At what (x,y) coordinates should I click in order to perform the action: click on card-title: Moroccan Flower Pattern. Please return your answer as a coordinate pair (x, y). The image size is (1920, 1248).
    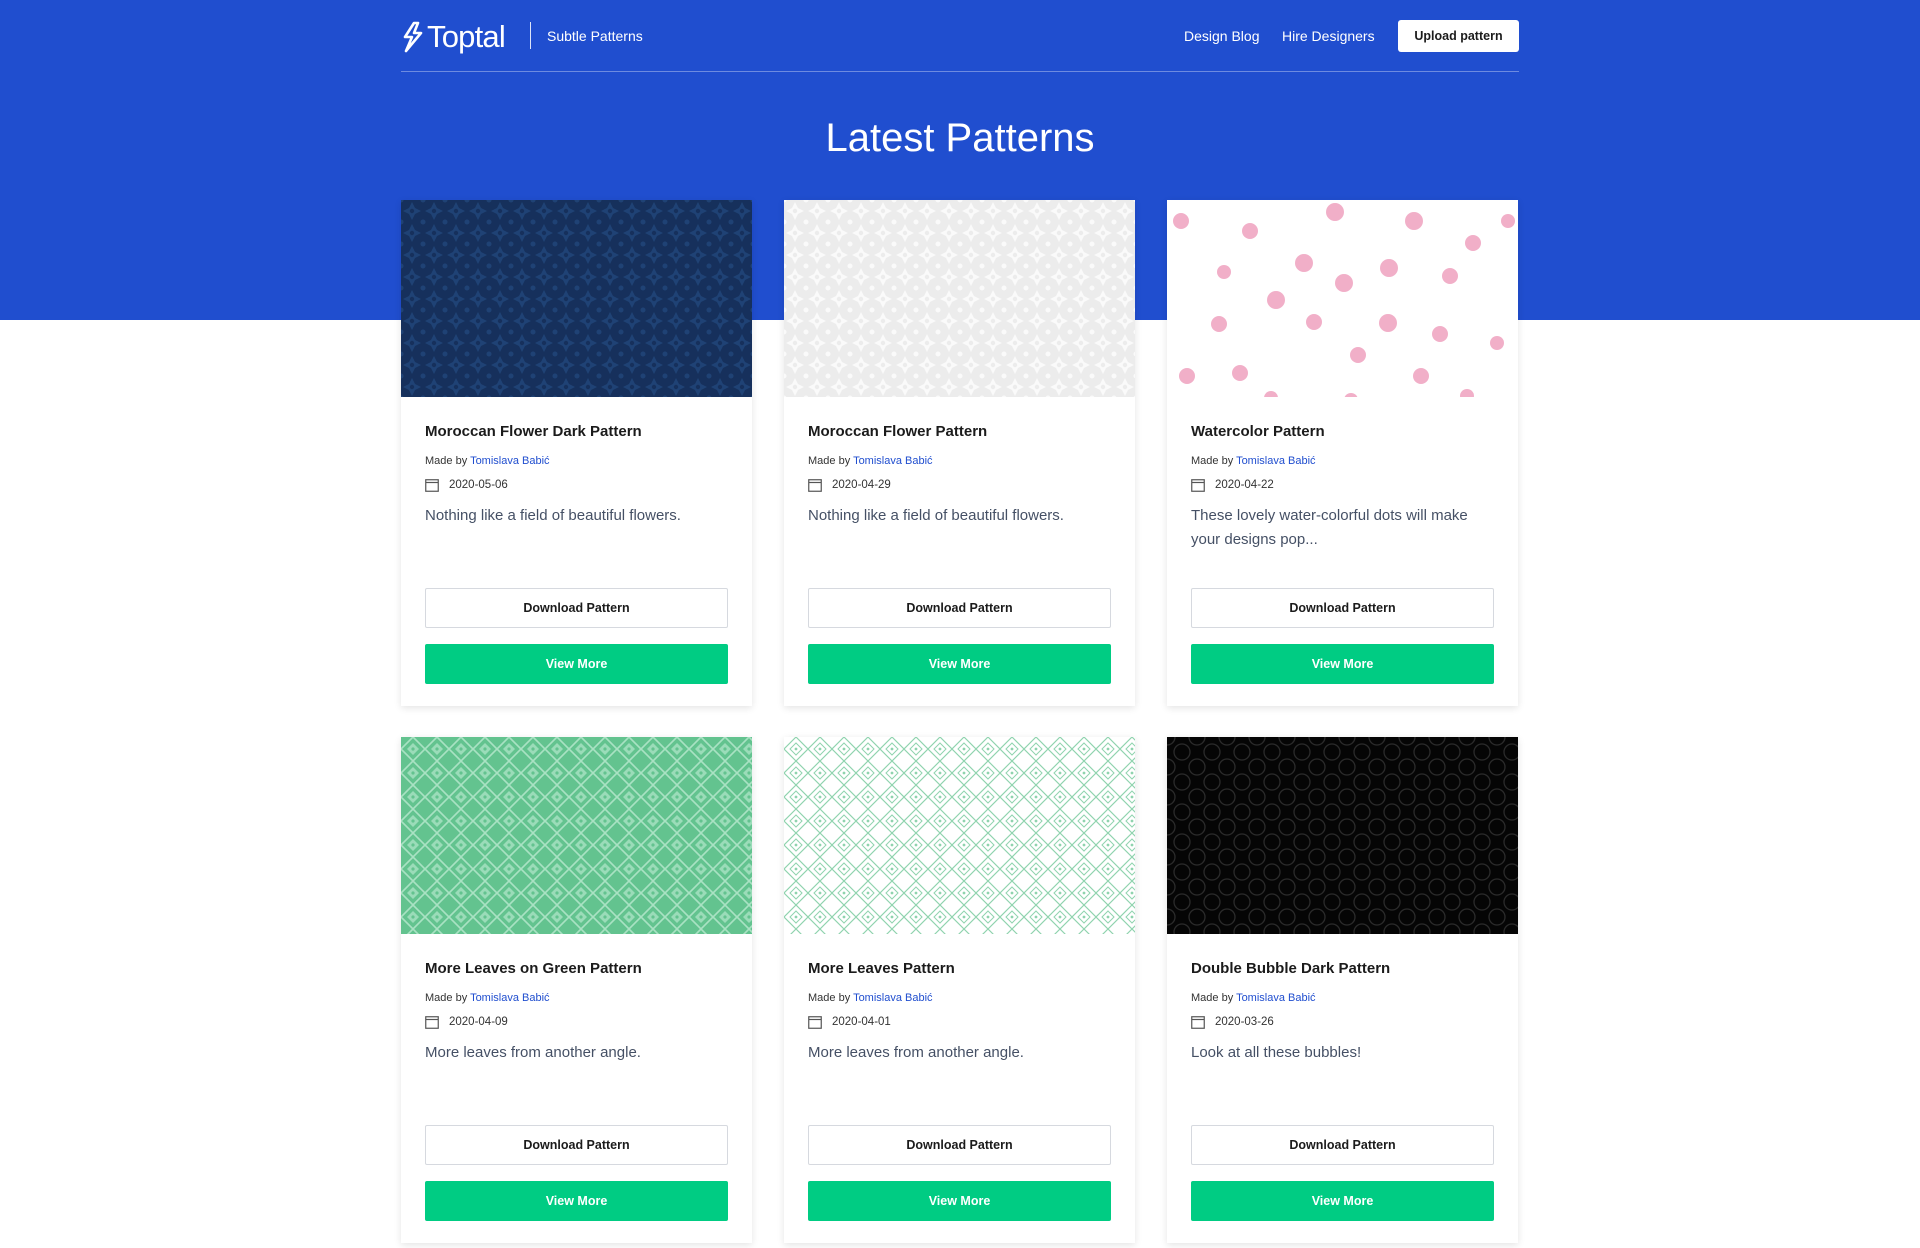
    Looking at the image, I should click on (897, 432).